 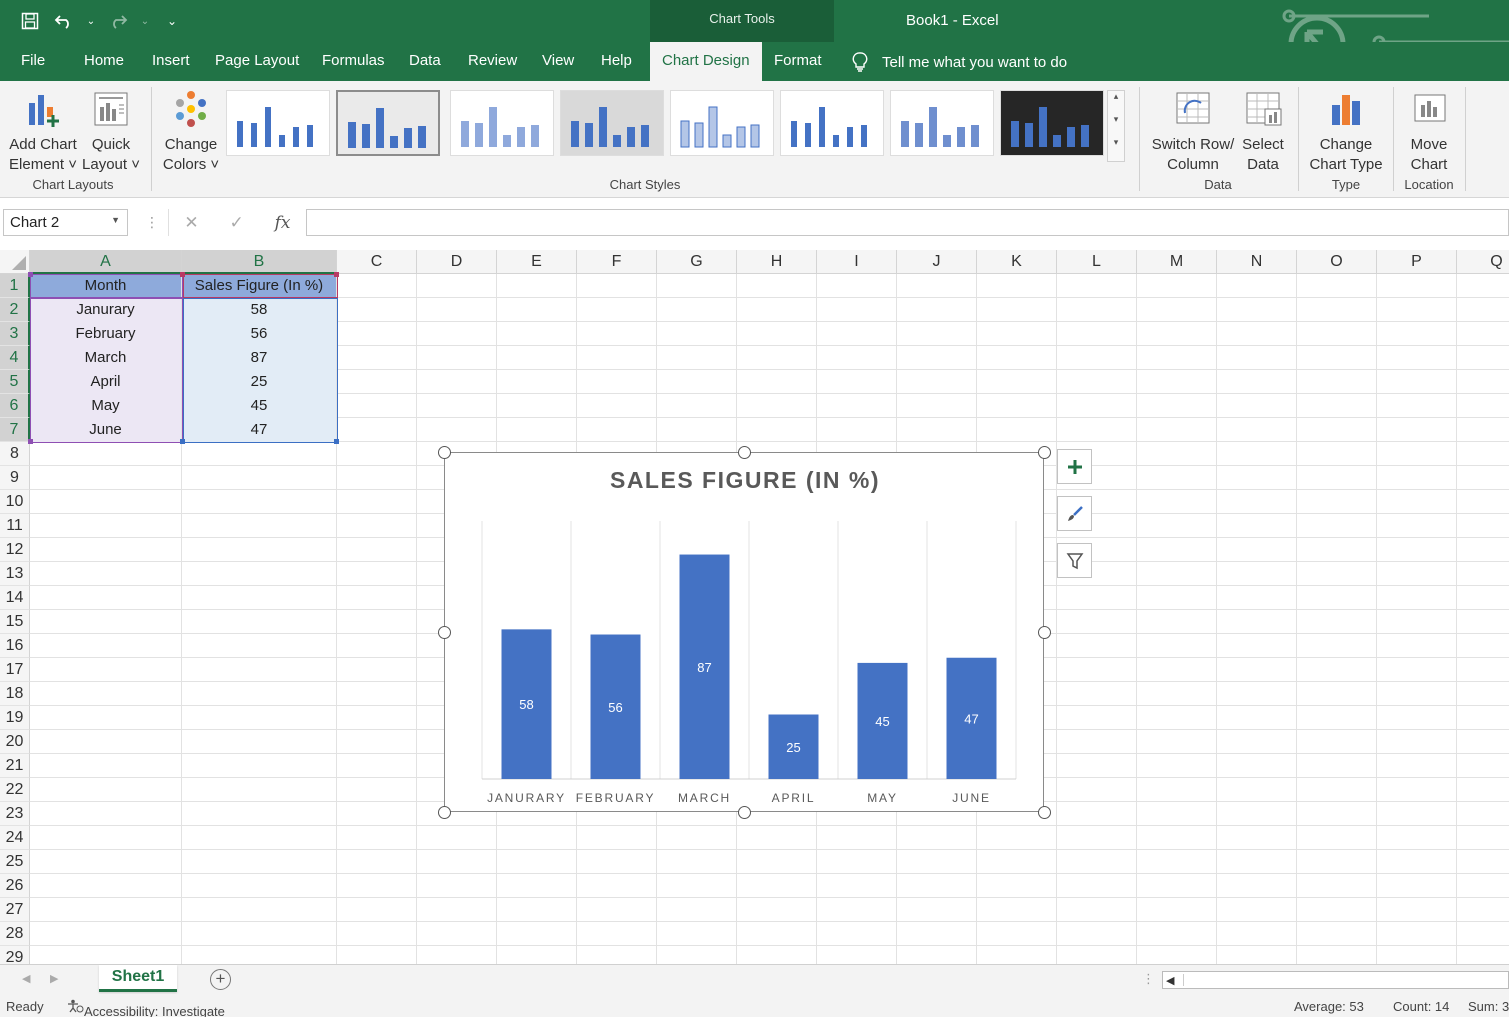 I want to click on column-header-p: P, so click(x=1417, y=262).